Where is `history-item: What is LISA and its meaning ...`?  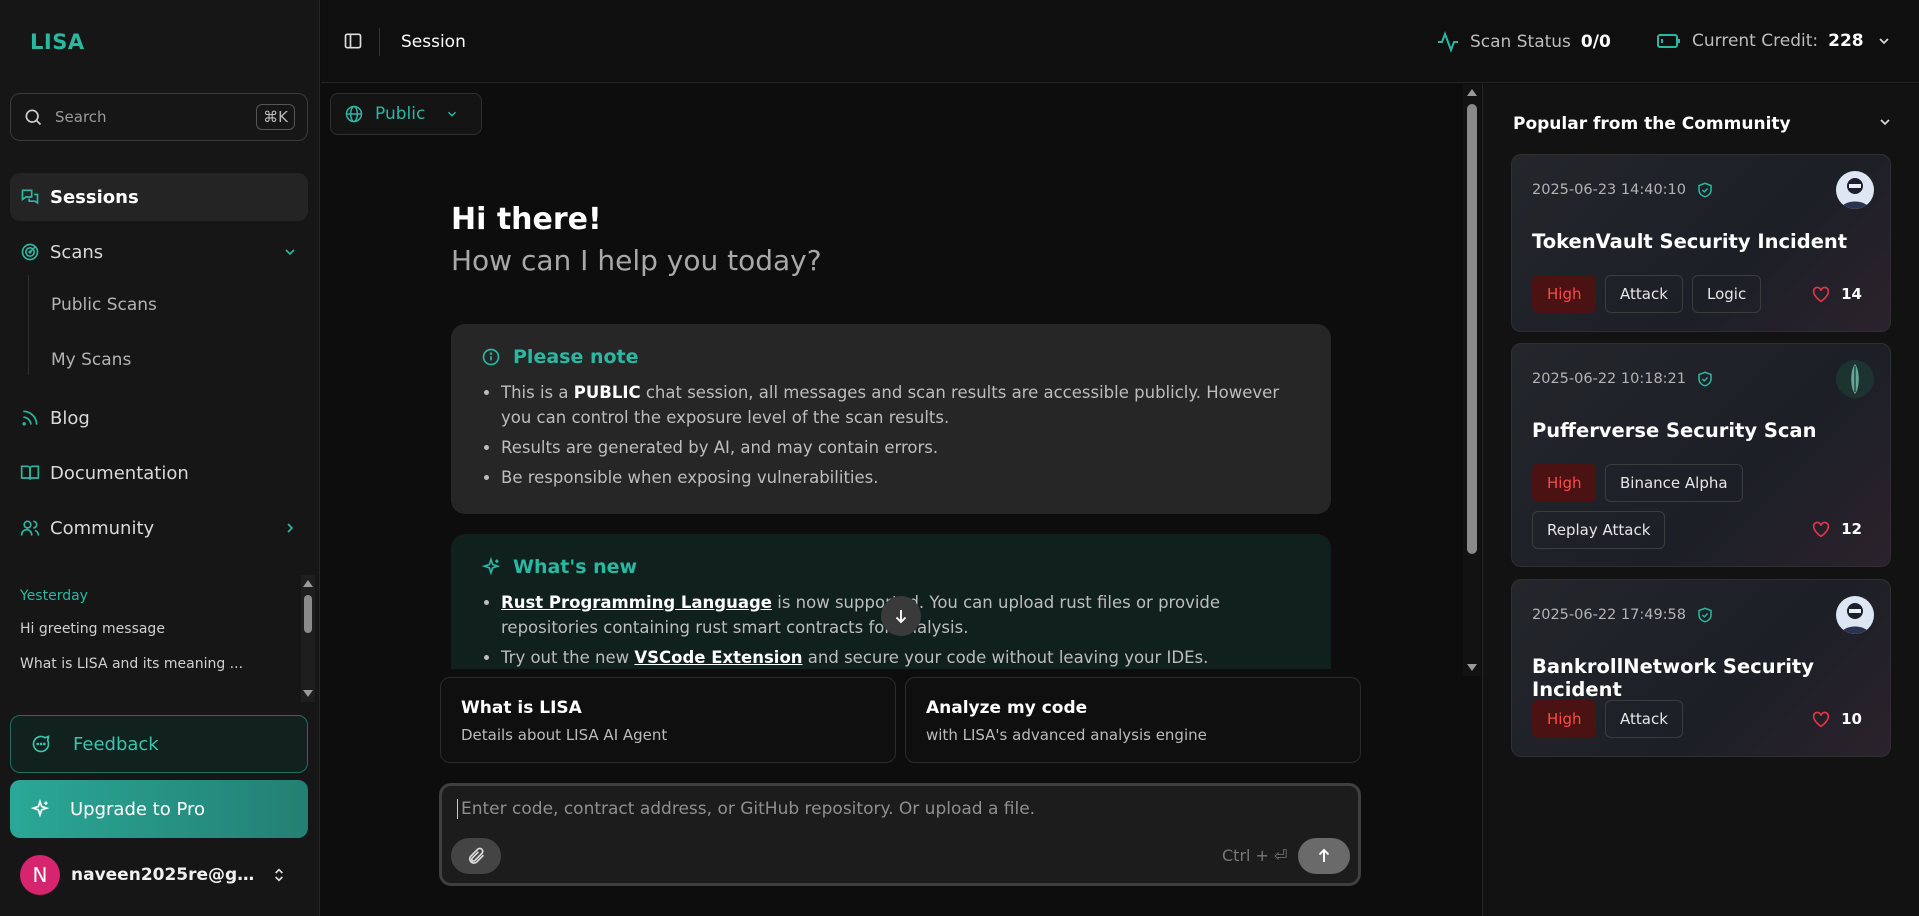
history-item: What is LISA and its meaning ... is located at coordinates (135, 664).